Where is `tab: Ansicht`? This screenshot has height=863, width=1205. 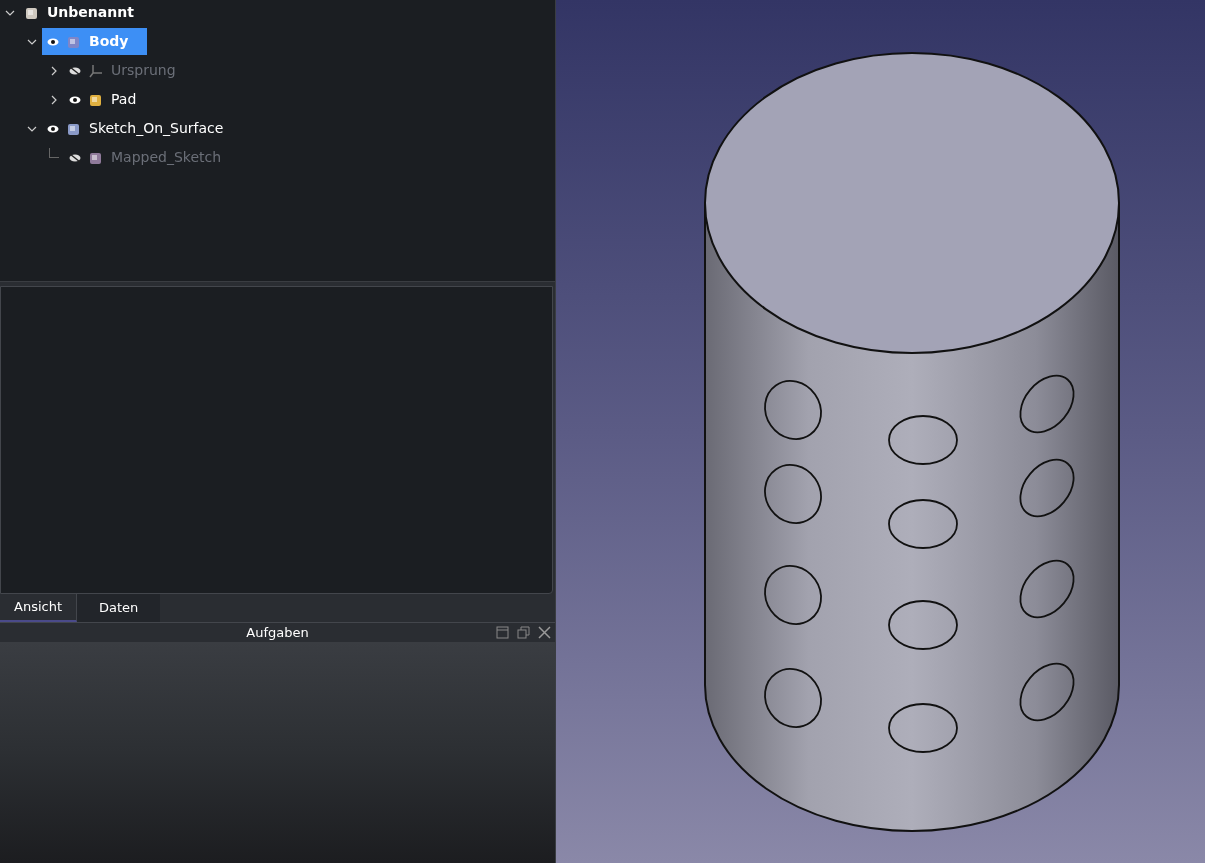 tab: Ansicht is located at coordinates (38, 608).